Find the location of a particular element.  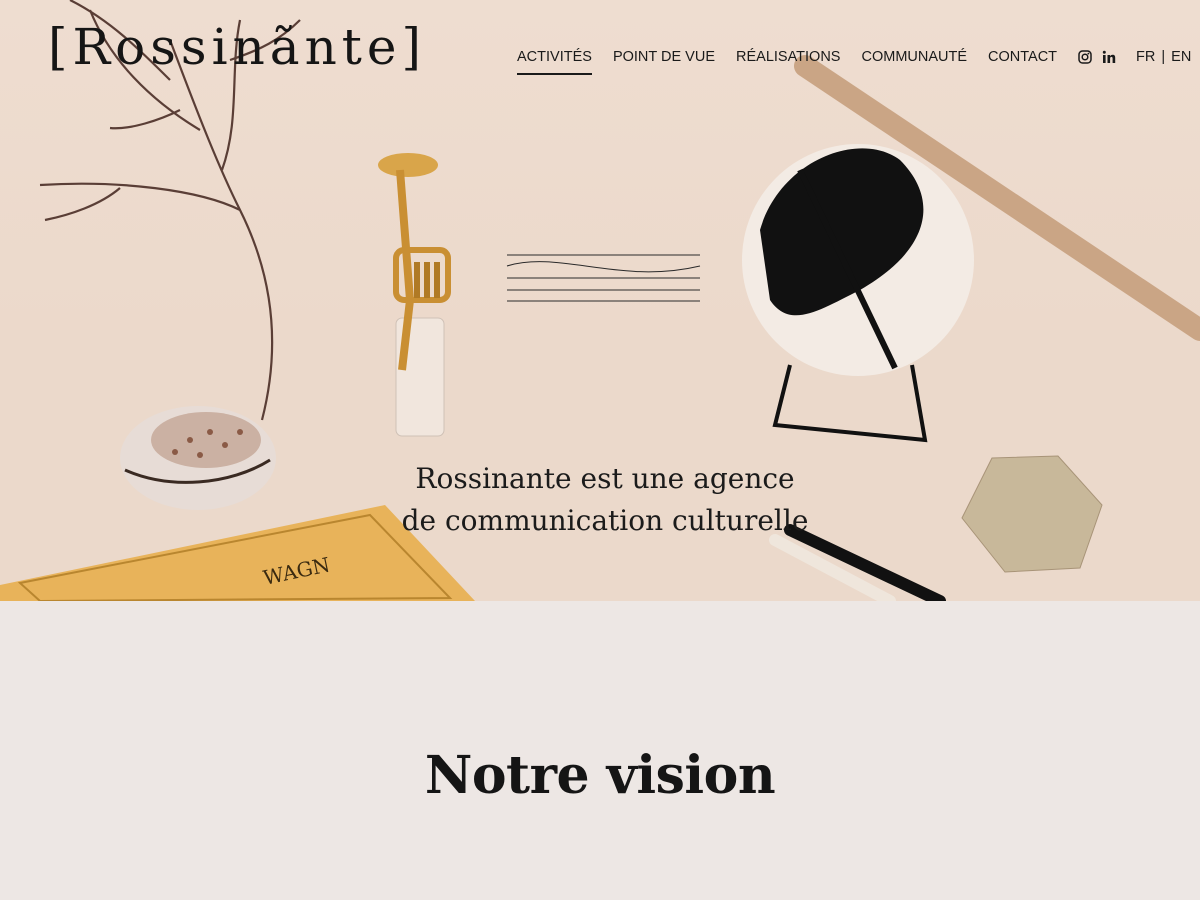

social-links is located at coordinates (1102, 57).